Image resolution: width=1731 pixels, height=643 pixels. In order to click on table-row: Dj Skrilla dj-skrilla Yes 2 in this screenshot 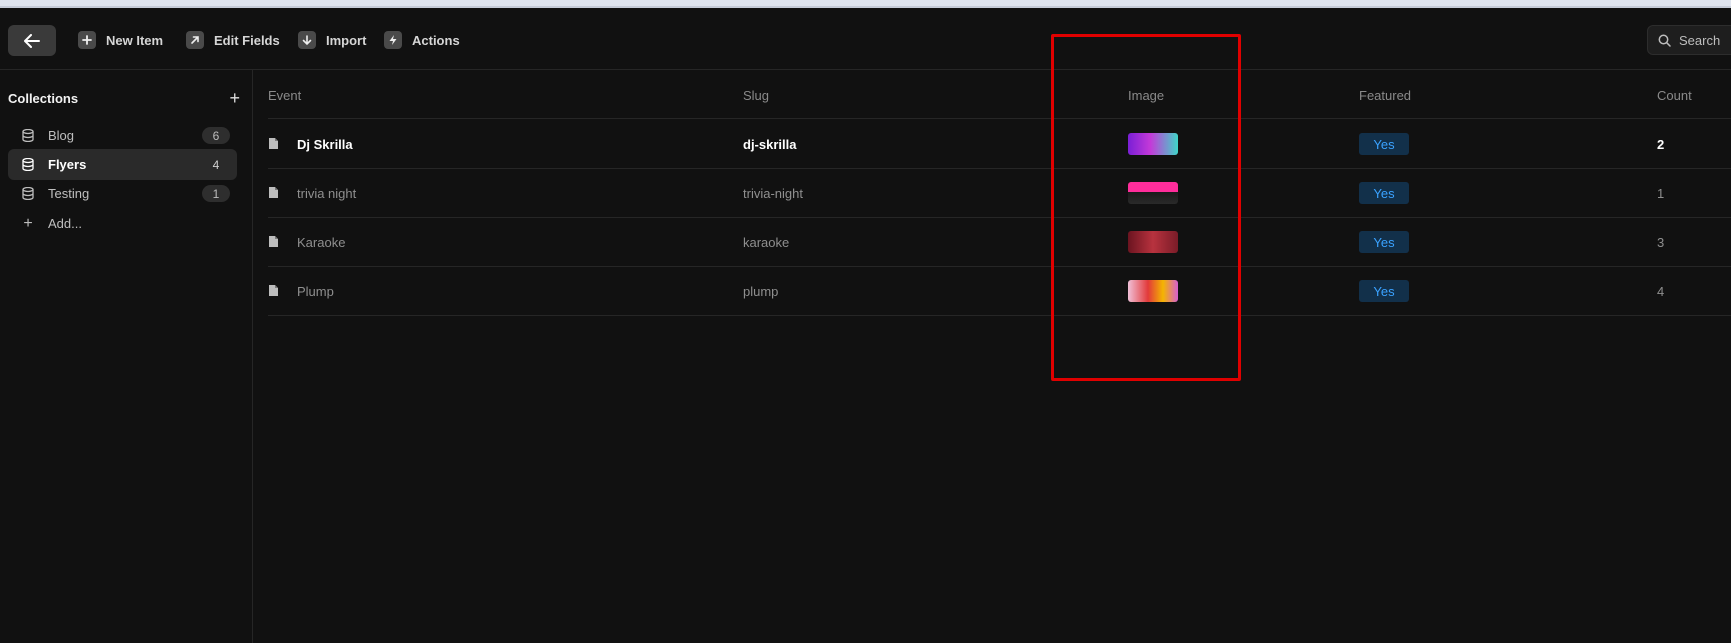, I will do `click(999, 144)`.